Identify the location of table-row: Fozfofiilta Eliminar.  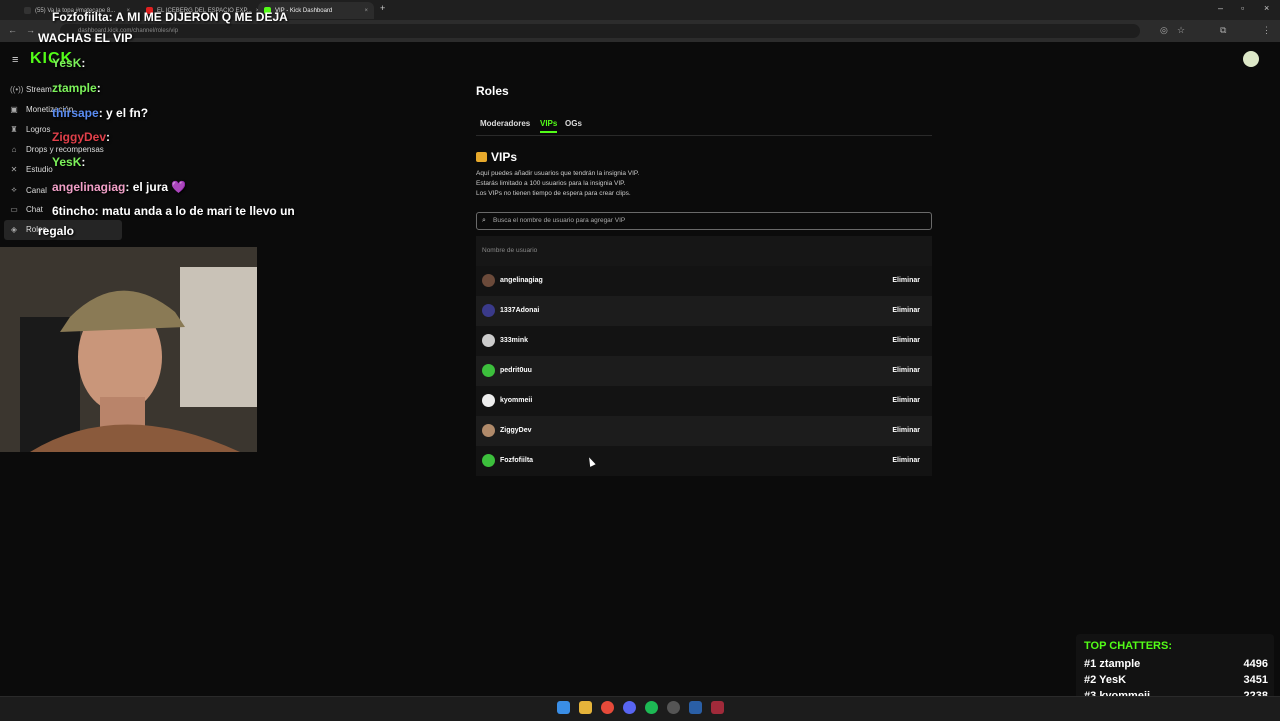
(704, 461).